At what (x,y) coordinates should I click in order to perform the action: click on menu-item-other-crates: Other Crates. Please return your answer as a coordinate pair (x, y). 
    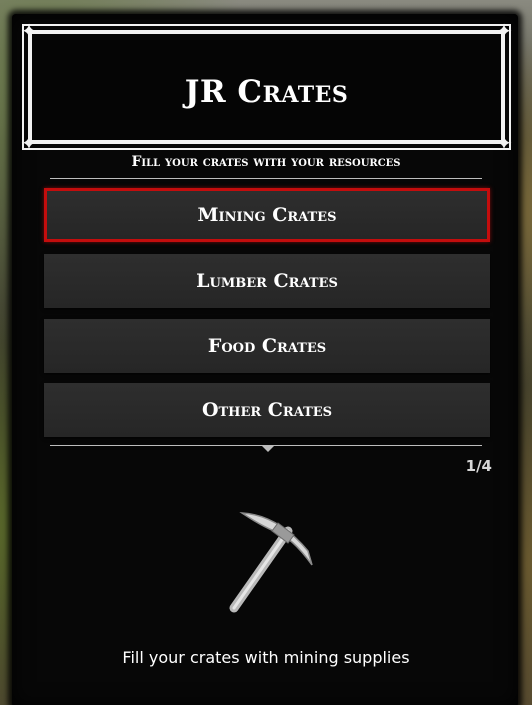
    Looking at the image, I should click on (267, 410).